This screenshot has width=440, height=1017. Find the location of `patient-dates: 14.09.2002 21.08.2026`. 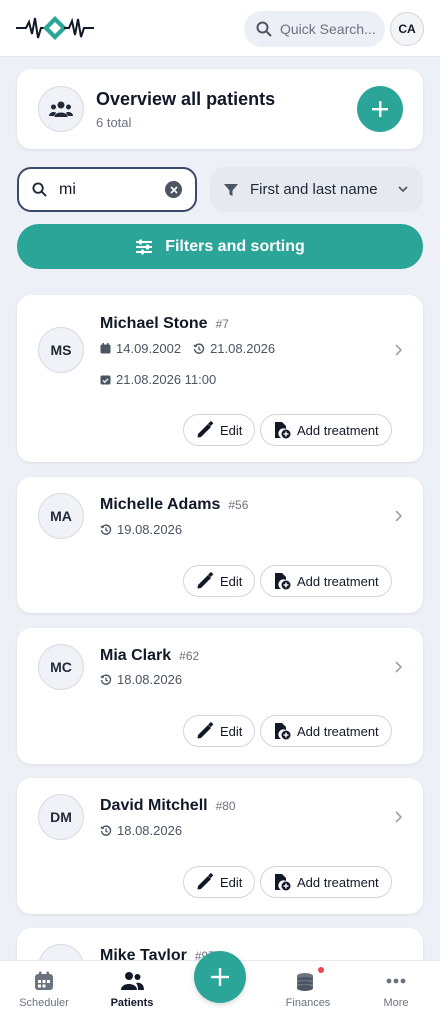

patient-dates: 14.09.2002 21.08.2026 is located at coordinates (187, 348).